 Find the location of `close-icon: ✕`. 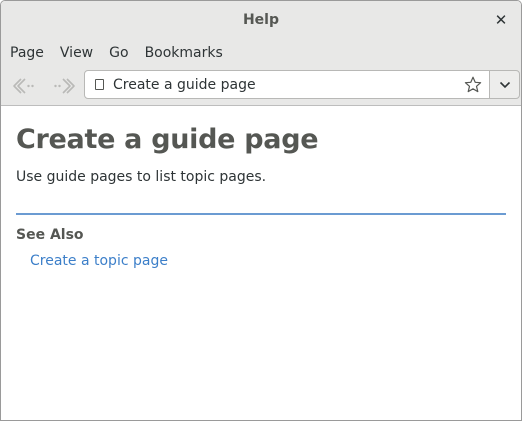

close-icon: ✕ is located at coordinates (501, 20).